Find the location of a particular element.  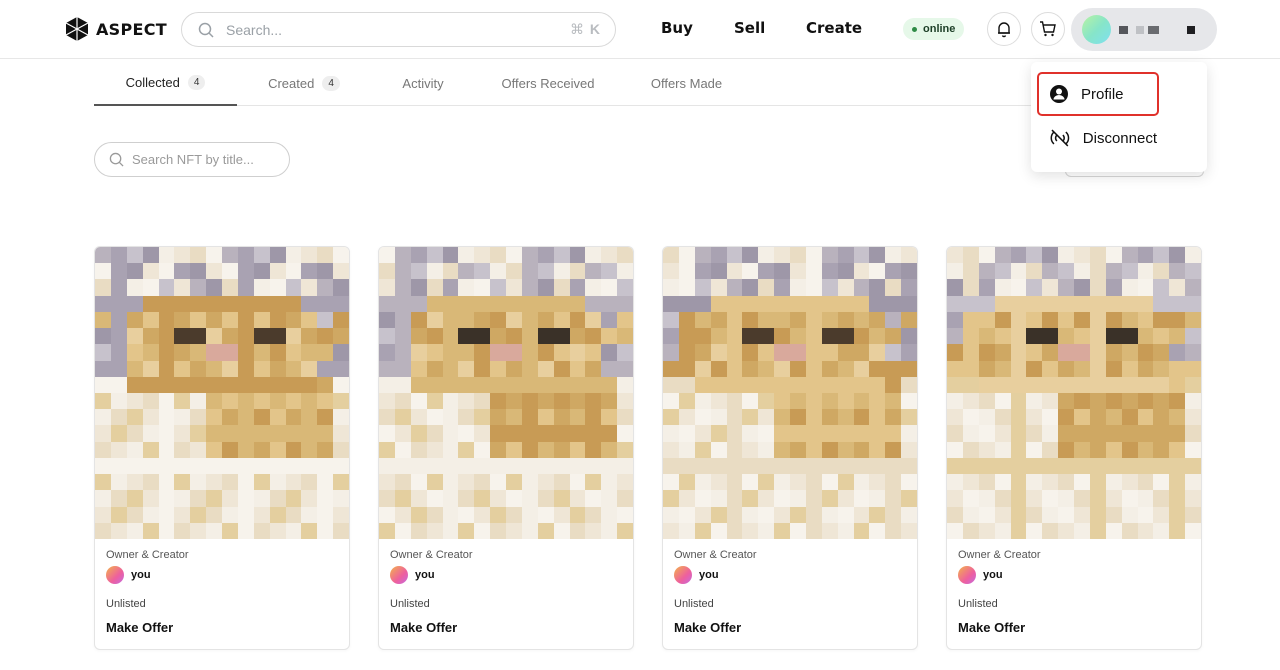

tab-offers-received: Offers Received is located at coordinates (548, 83).